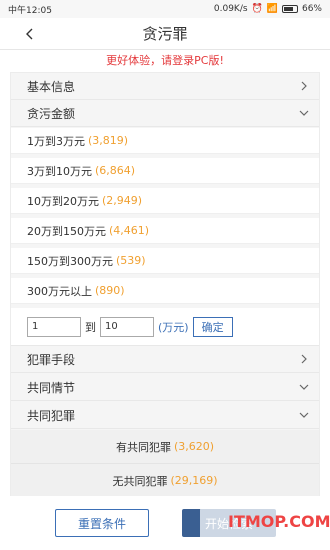 The height and width of the screenshot is (550, 330). I want to click on option-count: (3,620), so click(194, 446).